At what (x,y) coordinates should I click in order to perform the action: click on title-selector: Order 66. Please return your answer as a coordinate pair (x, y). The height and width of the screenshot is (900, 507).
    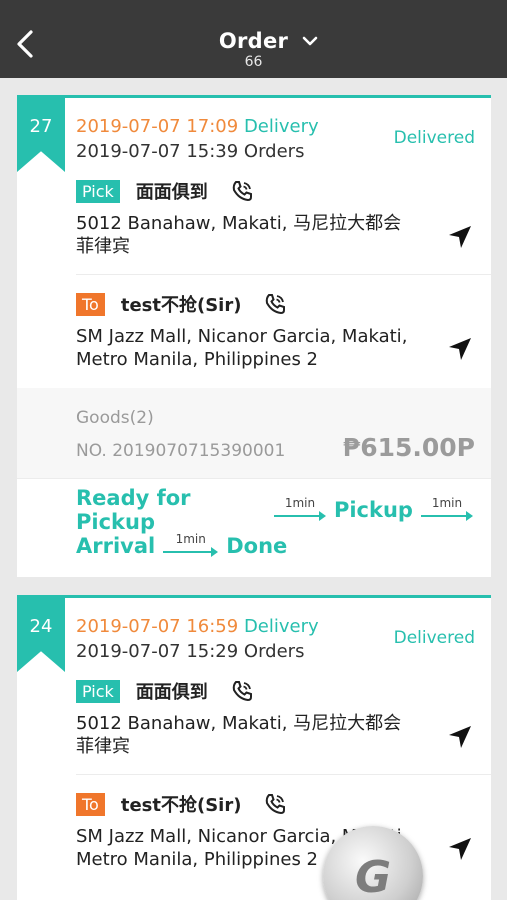
    Looking at the image, I should click on (253, 48).